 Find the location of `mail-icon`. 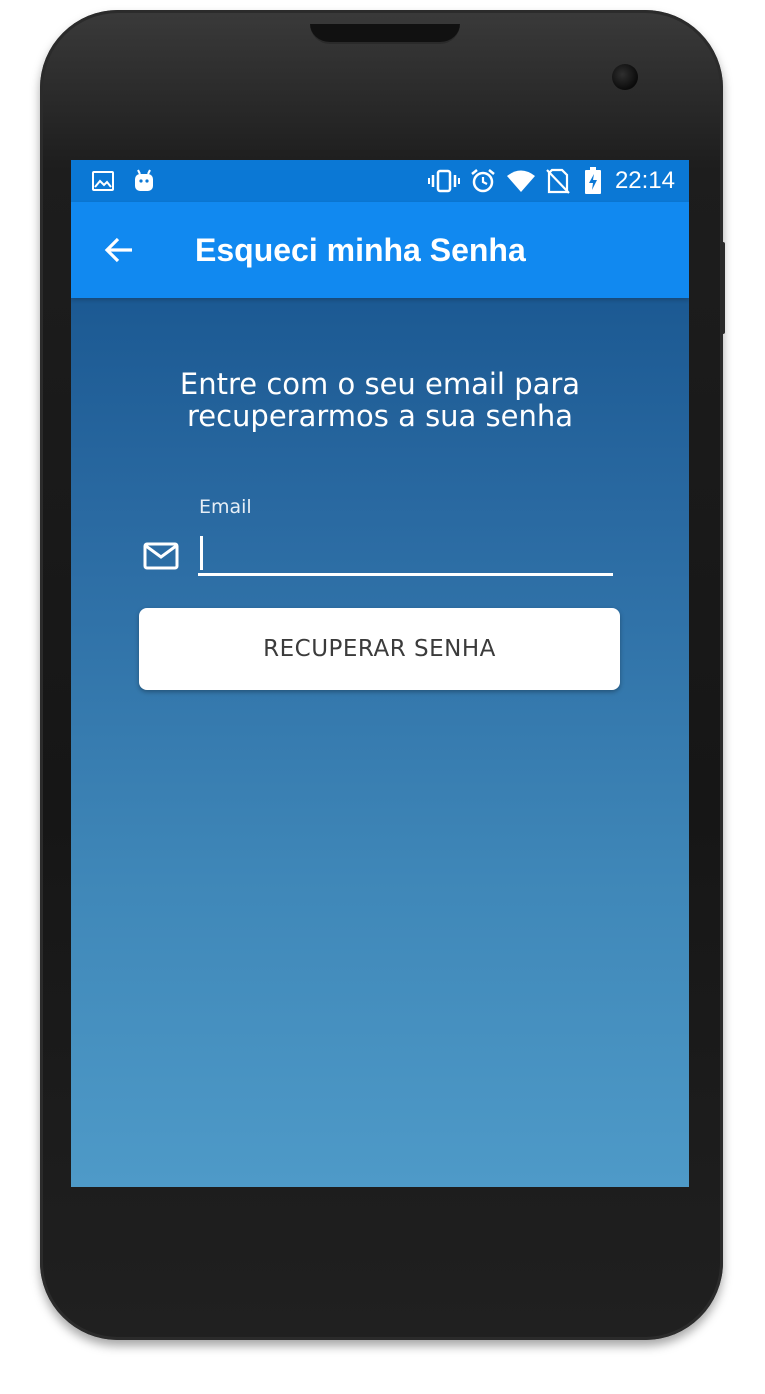

mail-icon is located at coordinates (161, 556).